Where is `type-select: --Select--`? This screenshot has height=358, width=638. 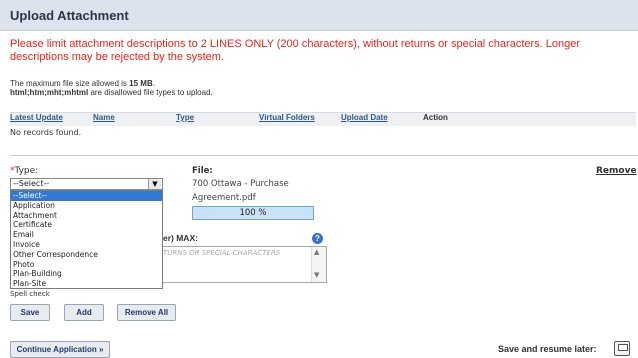 type-select: --Select-- is located at coordinates (86, 184).